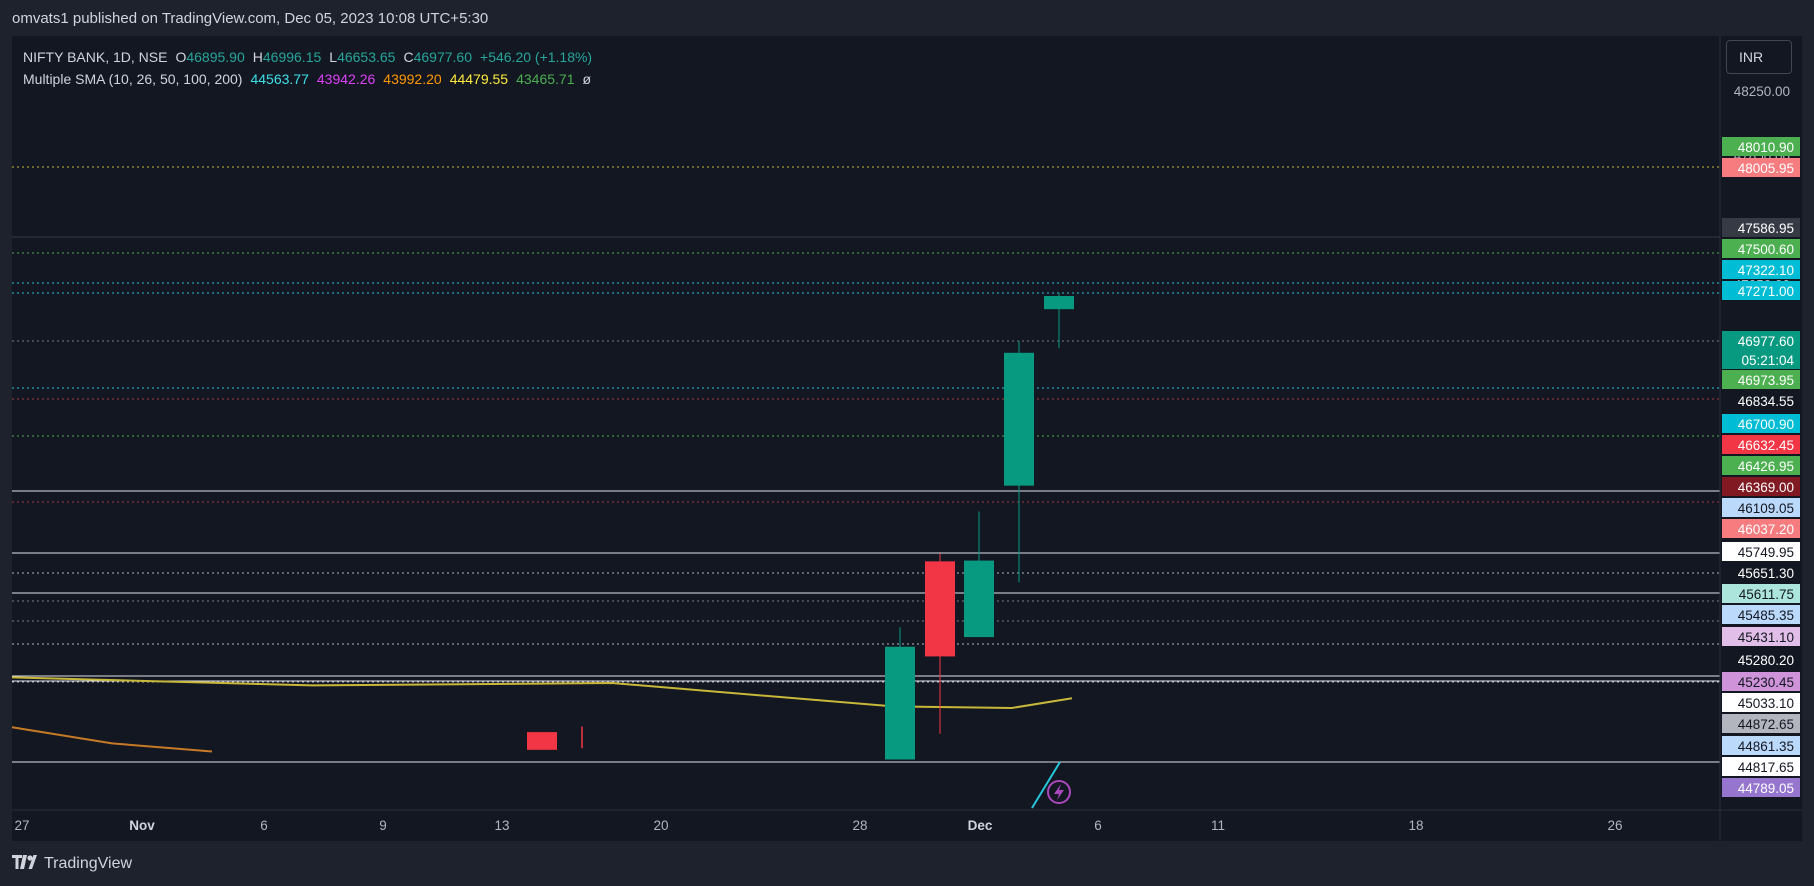  Describe the element at coordinates (1415, 825) in the screenshot. I see `x-tick-10: 18` at that location.